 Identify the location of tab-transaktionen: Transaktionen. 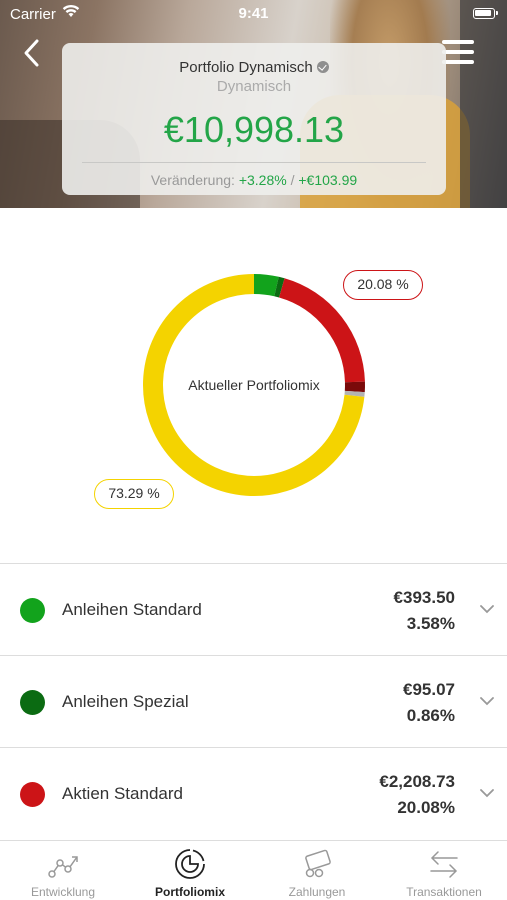
(444, 870).